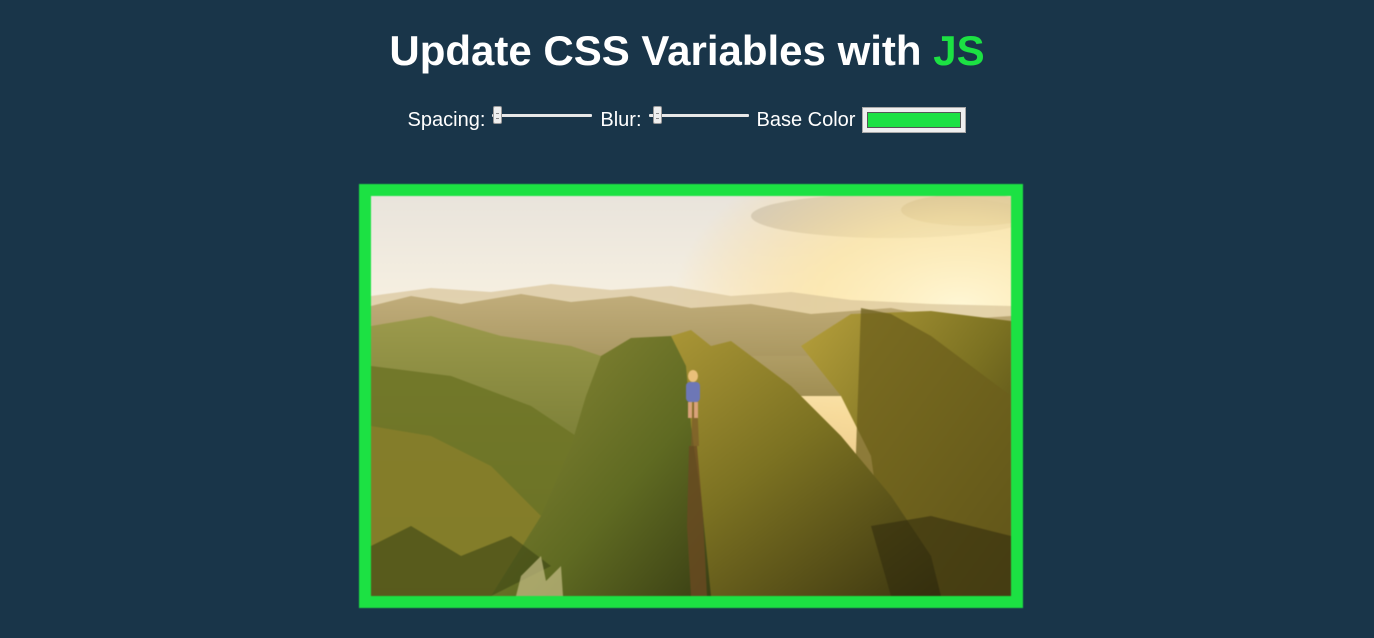 The height and width of the screenshot is (638, 1374). I want to click on controls-bar: Spacing: Blur: Base Color, so click(687, 120).